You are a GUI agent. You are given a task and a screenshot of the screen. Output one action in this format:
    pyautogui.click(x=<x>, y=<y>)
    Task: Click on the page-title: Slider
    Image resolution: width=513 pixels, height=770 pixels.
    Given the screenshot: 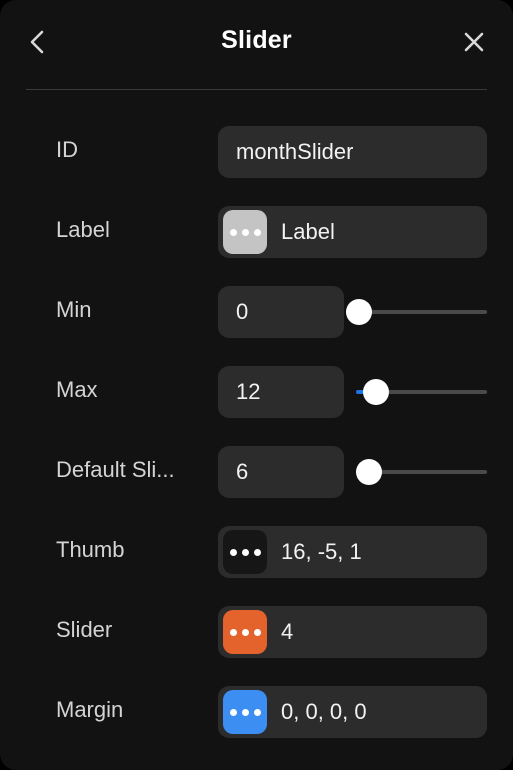 What is the action you would take?
    pyautogui.click(x=256, y=40)
    